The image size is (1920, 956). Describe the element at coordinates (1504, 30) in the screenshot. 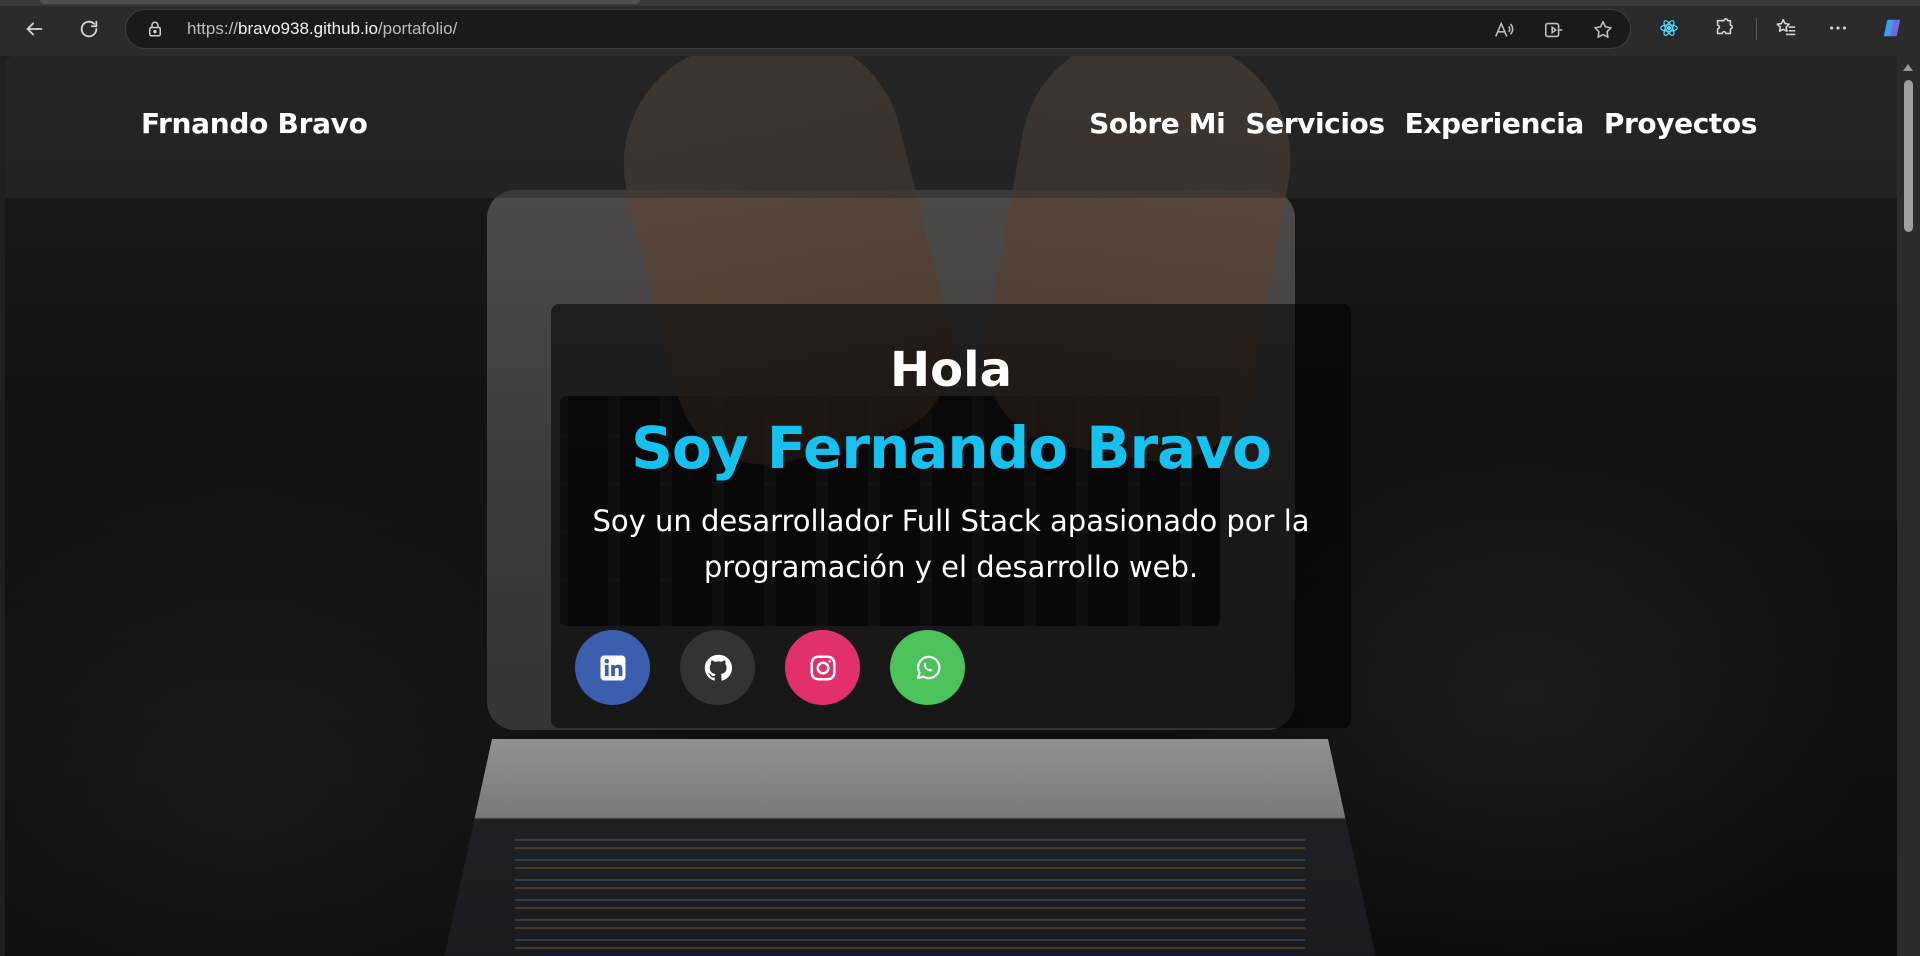

I see `read-aloud-icon` at that location.